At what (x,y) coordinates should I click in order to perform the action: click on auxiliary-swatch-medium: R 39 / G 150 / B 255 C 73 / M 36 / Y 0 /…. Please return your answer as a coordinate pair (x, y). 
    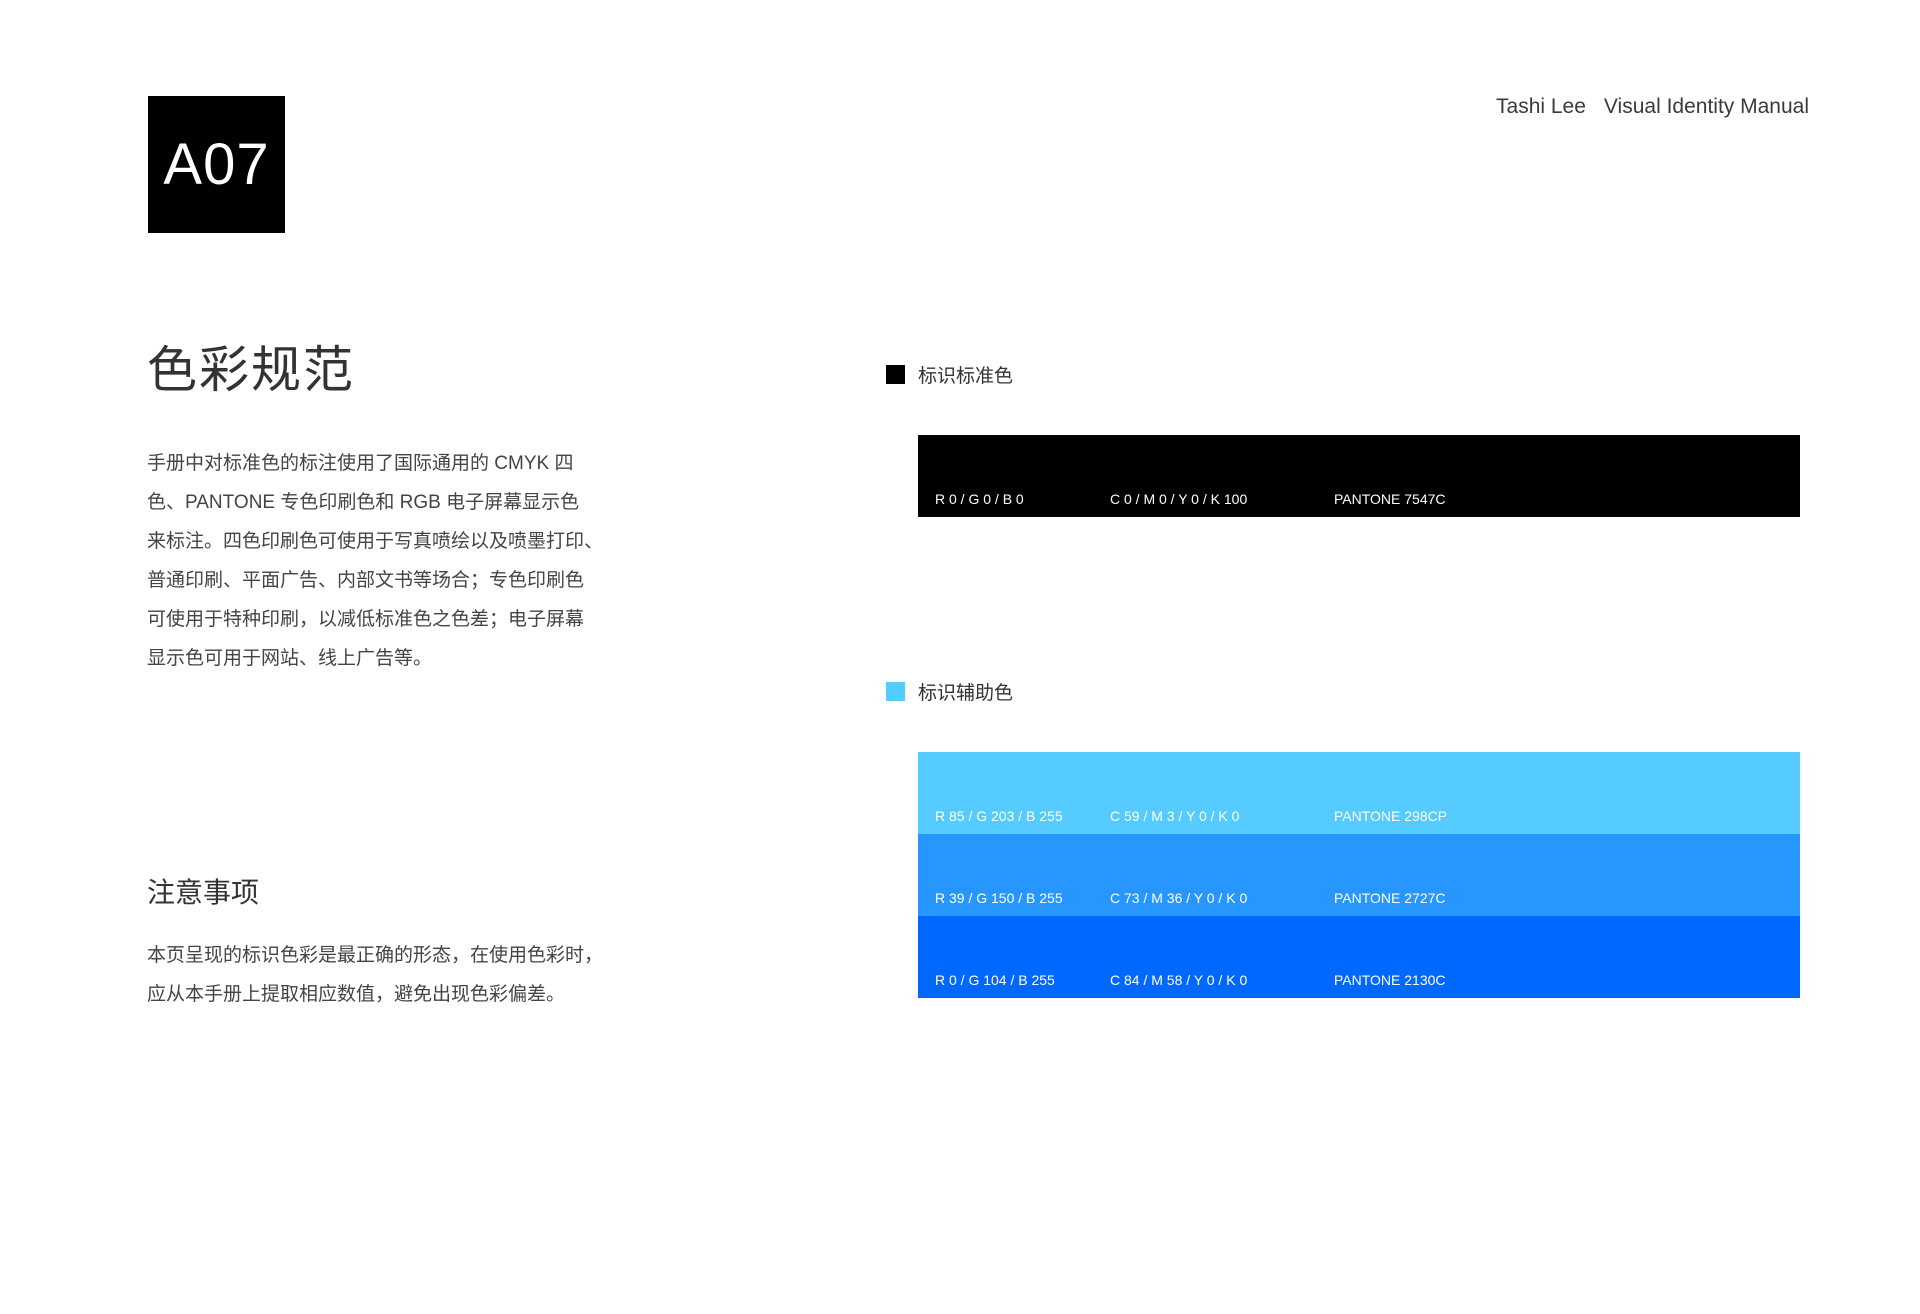
    Looking at the image, I should click on (1359, 875).